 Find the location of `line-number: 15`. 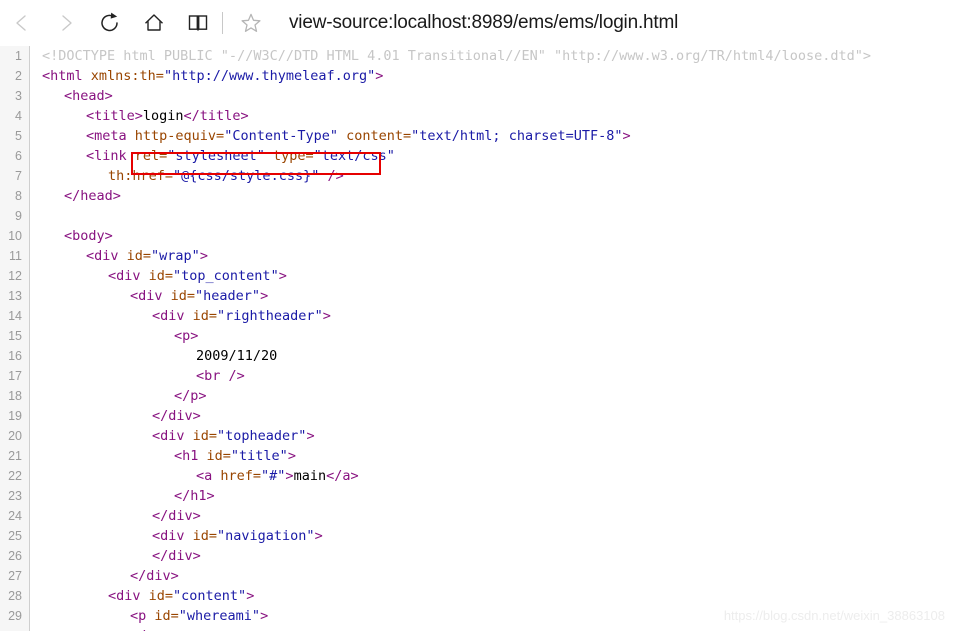

line-number: 15 is located at coordinates (15, 336).